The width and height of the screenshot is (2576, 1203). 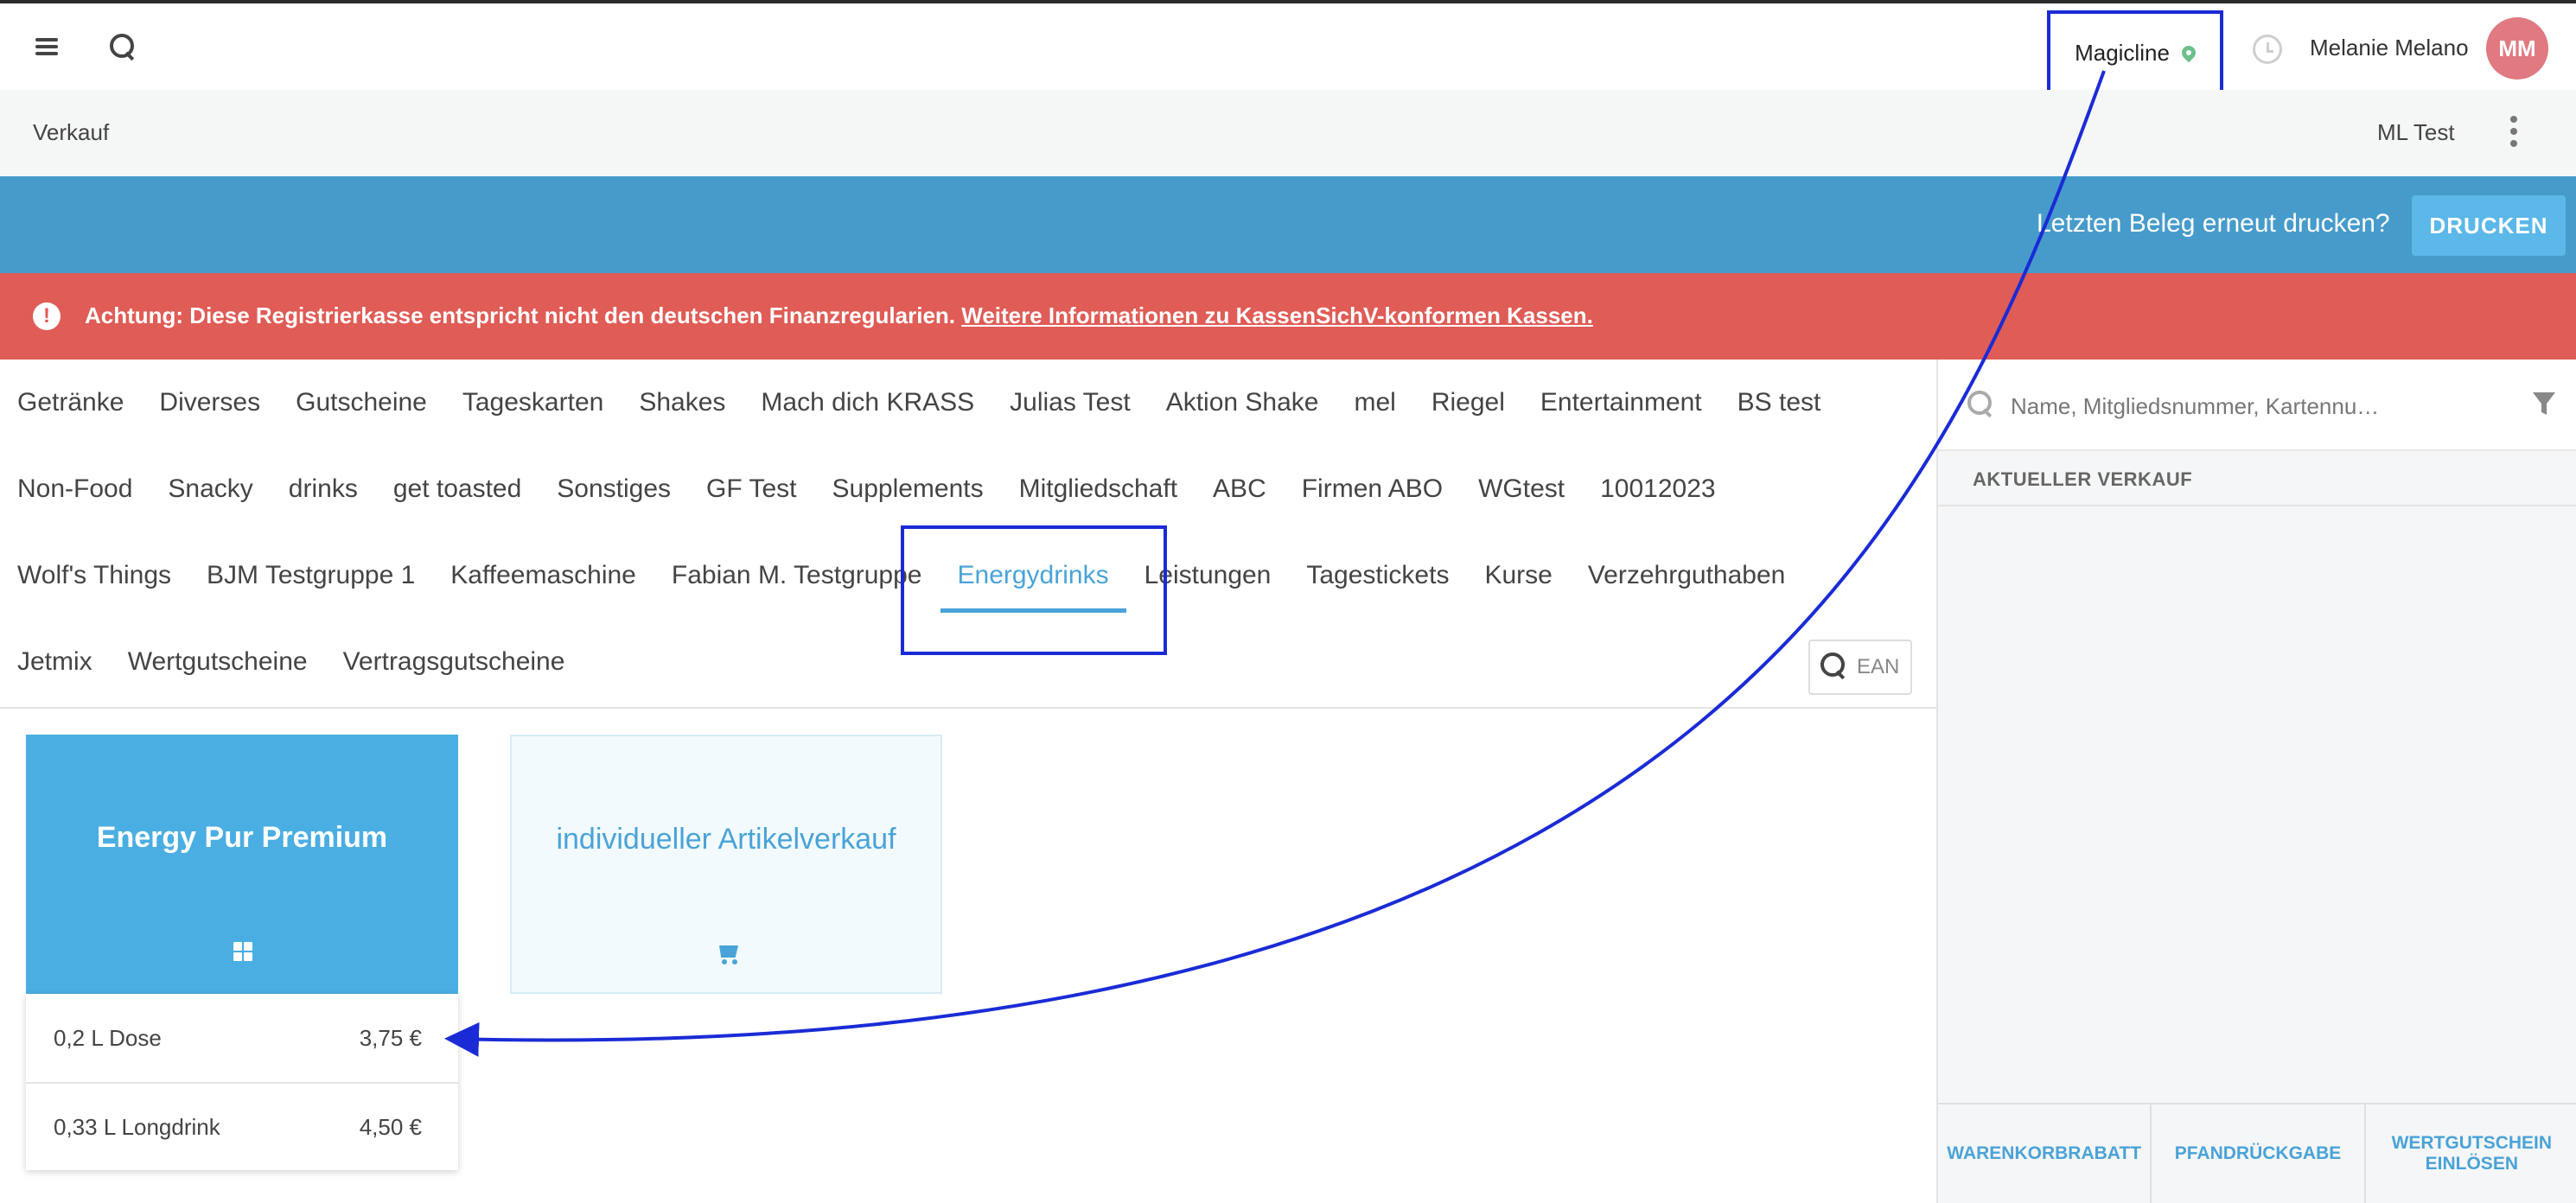 What do you see at coordinates (137, 1127) in the screenshot?
I see `variant-name: 0,33 L Longdrink` at bounding box center [137, 1127].